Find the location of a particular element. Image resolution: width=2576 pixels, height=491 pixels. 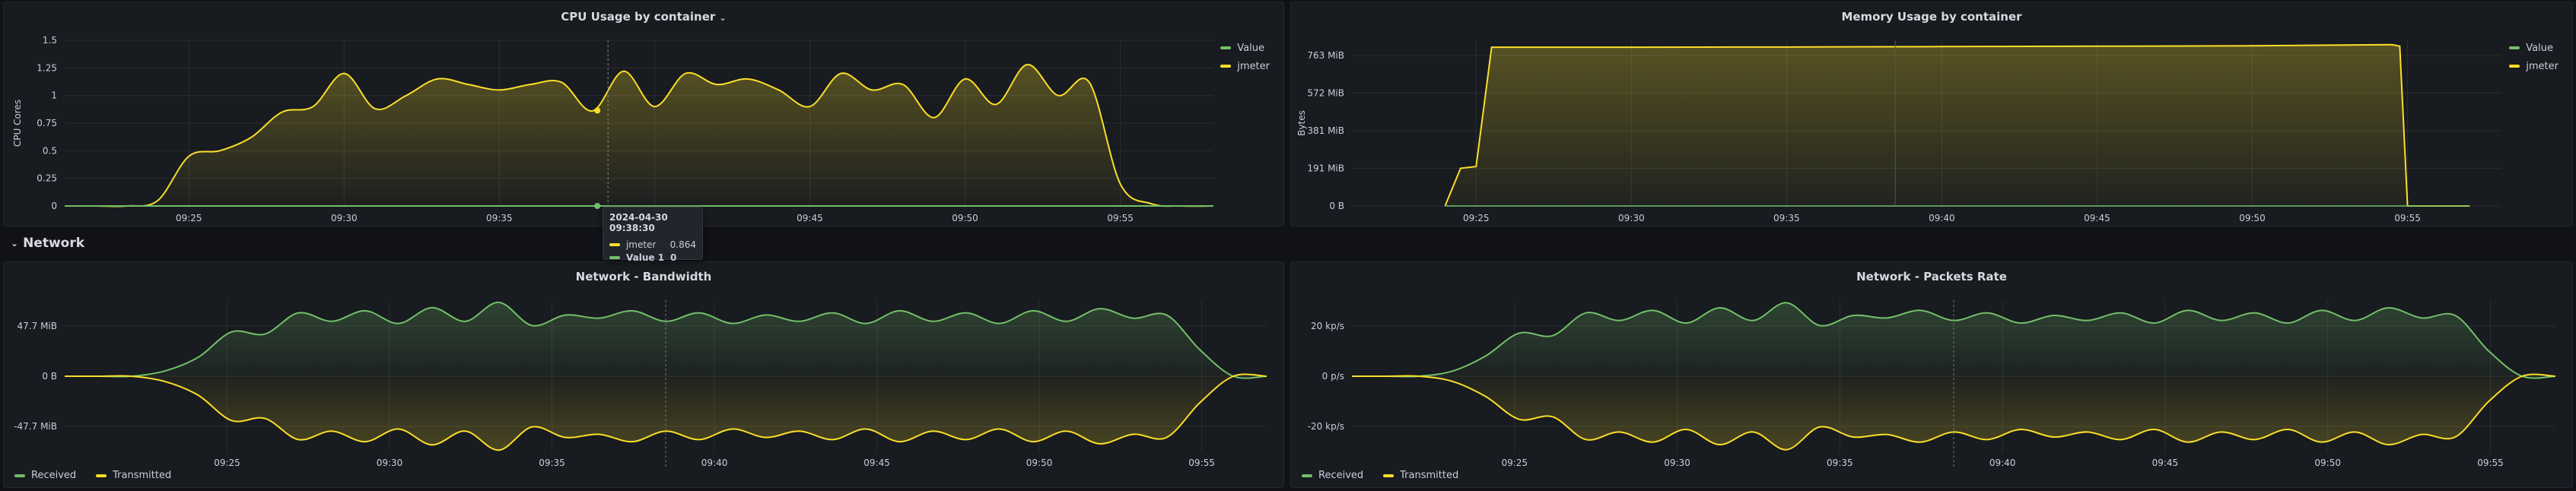

y-tick-label: 0 p/s is located at coordinates (1333, 376).